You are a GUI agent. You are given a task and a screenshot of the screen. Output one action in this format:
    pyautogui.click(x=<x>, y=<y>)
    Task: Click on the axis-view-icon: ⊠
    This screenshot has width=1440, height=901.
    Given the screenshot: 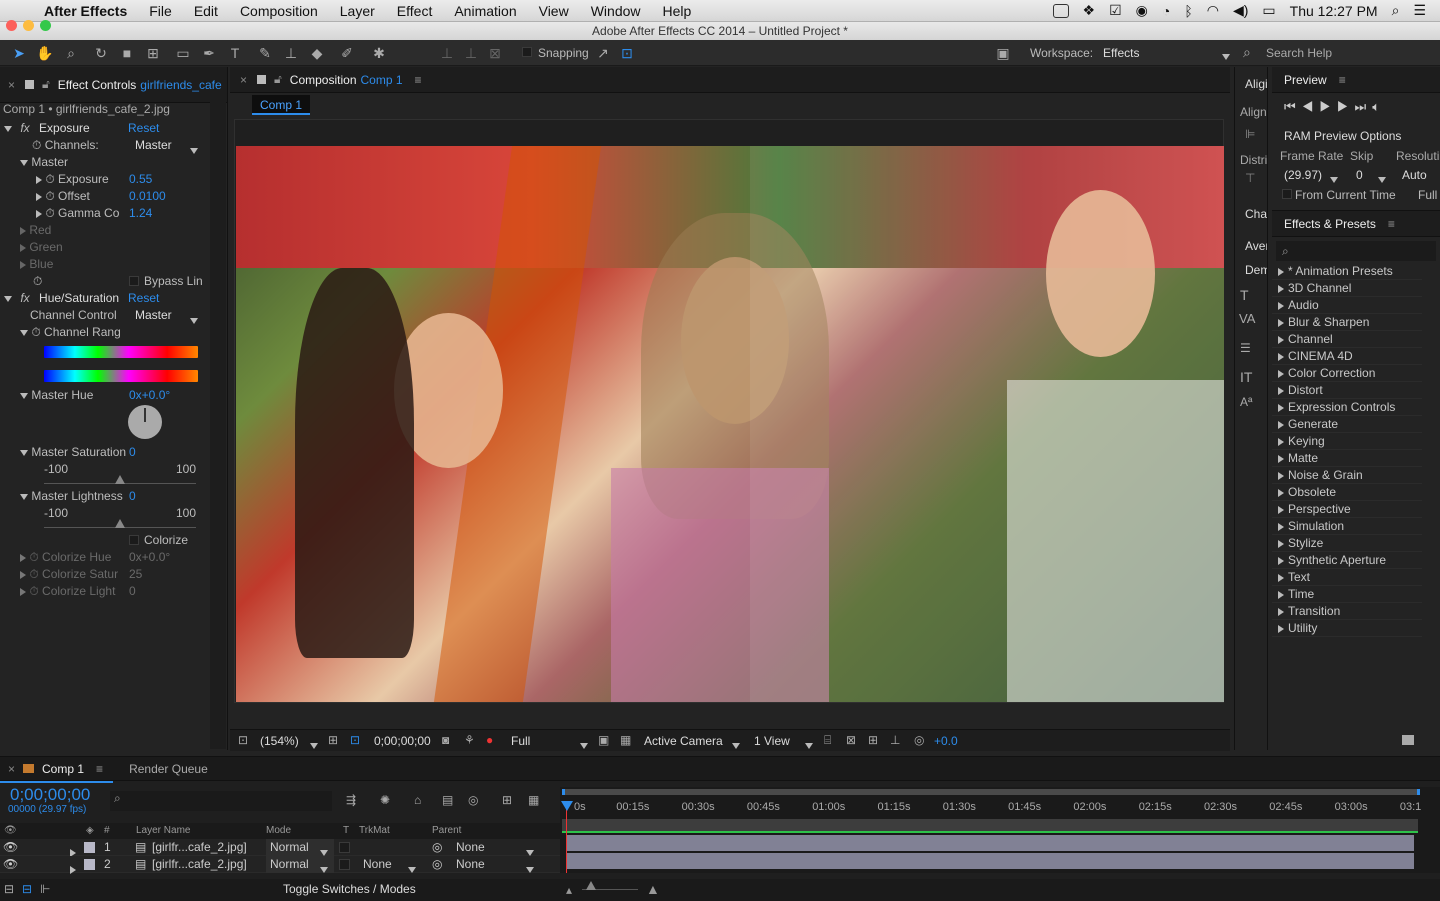 What is the action you would take?
    pyautogui.click(x=495, y=53)
    